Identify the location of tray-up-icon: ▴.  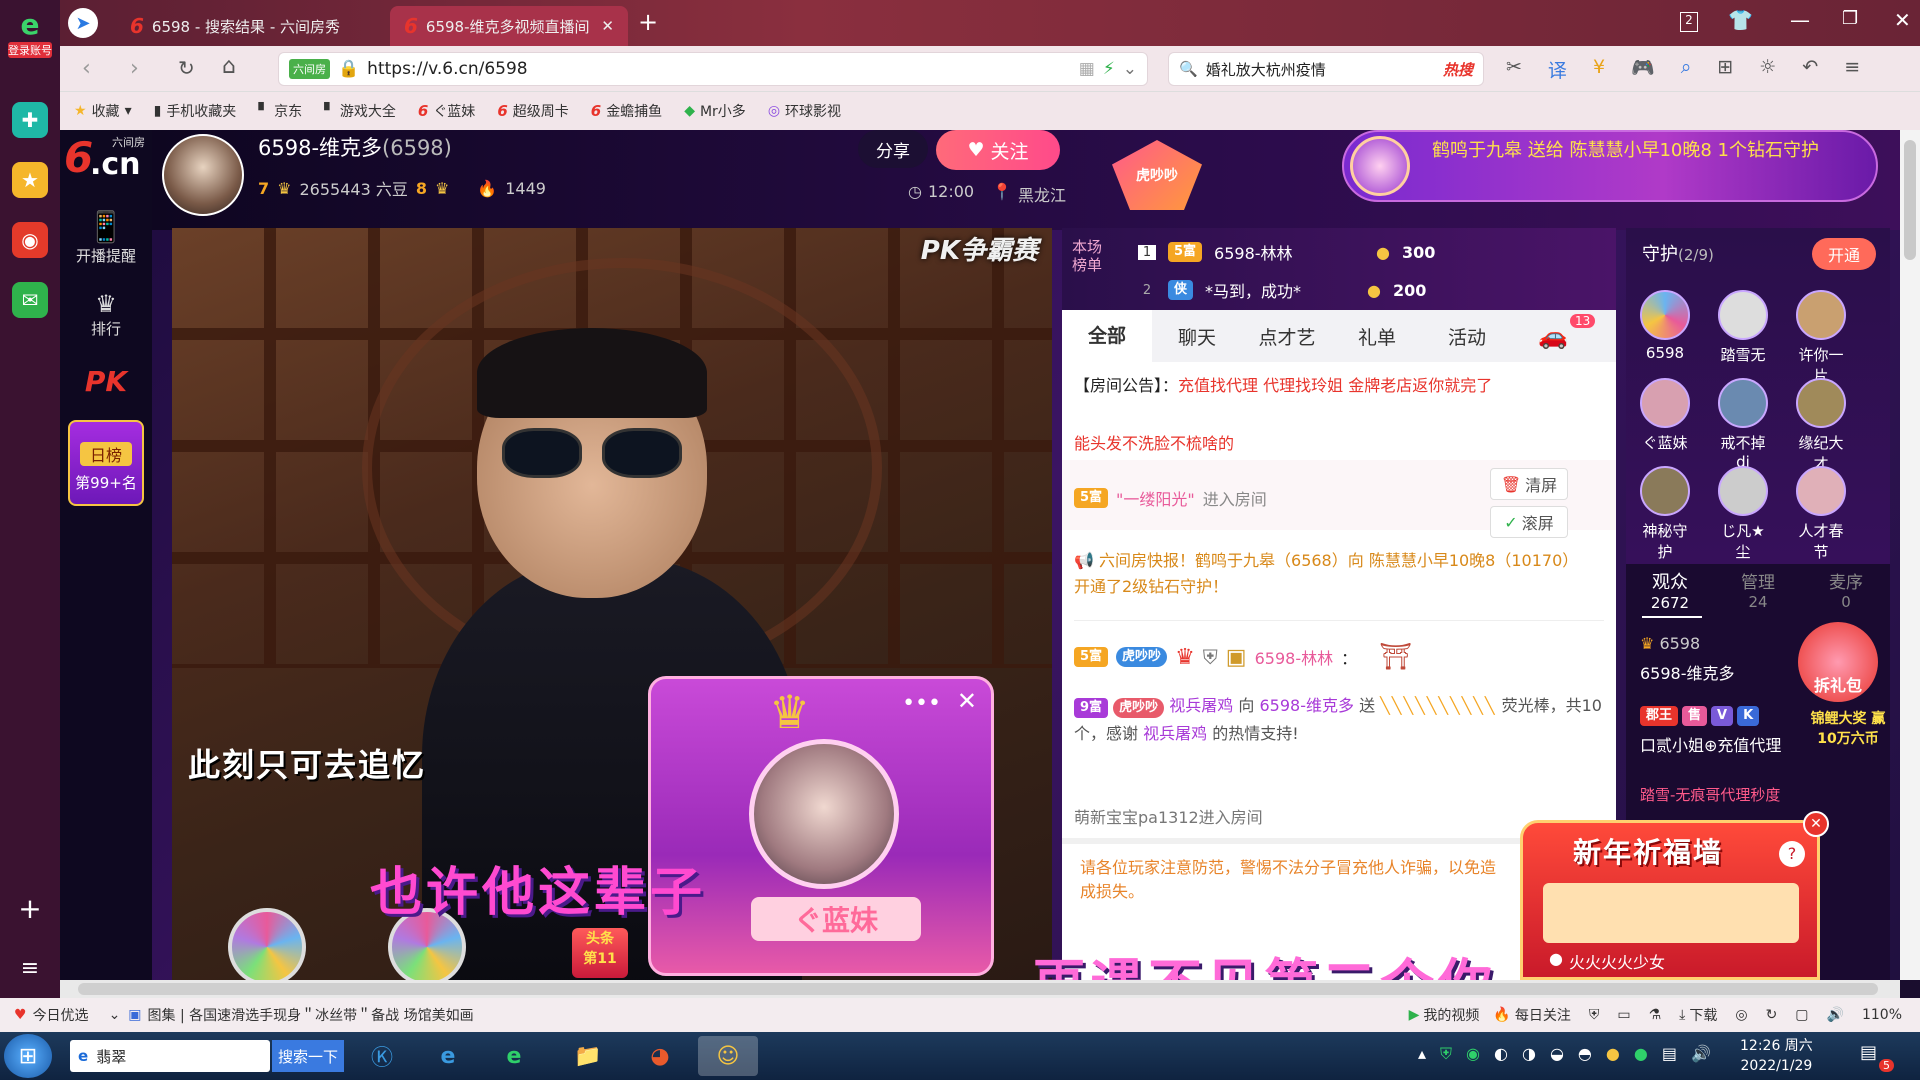
(1422, 1054).